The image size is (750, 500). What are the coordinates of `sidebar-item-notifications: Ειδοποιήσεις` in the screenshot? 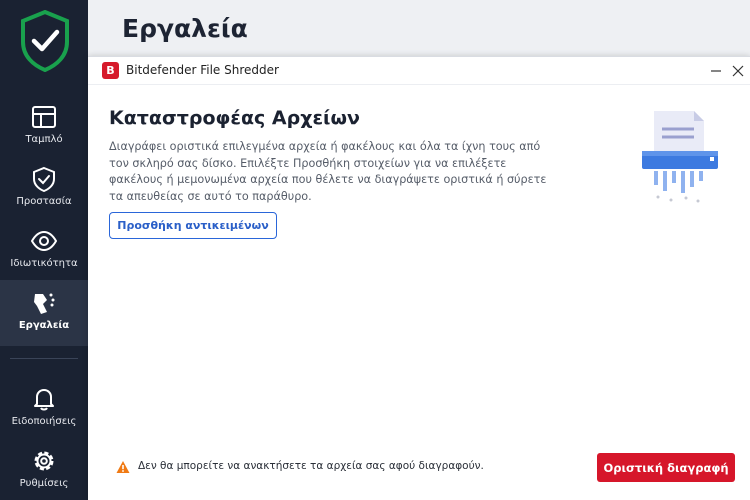 It's located at (44, 417).